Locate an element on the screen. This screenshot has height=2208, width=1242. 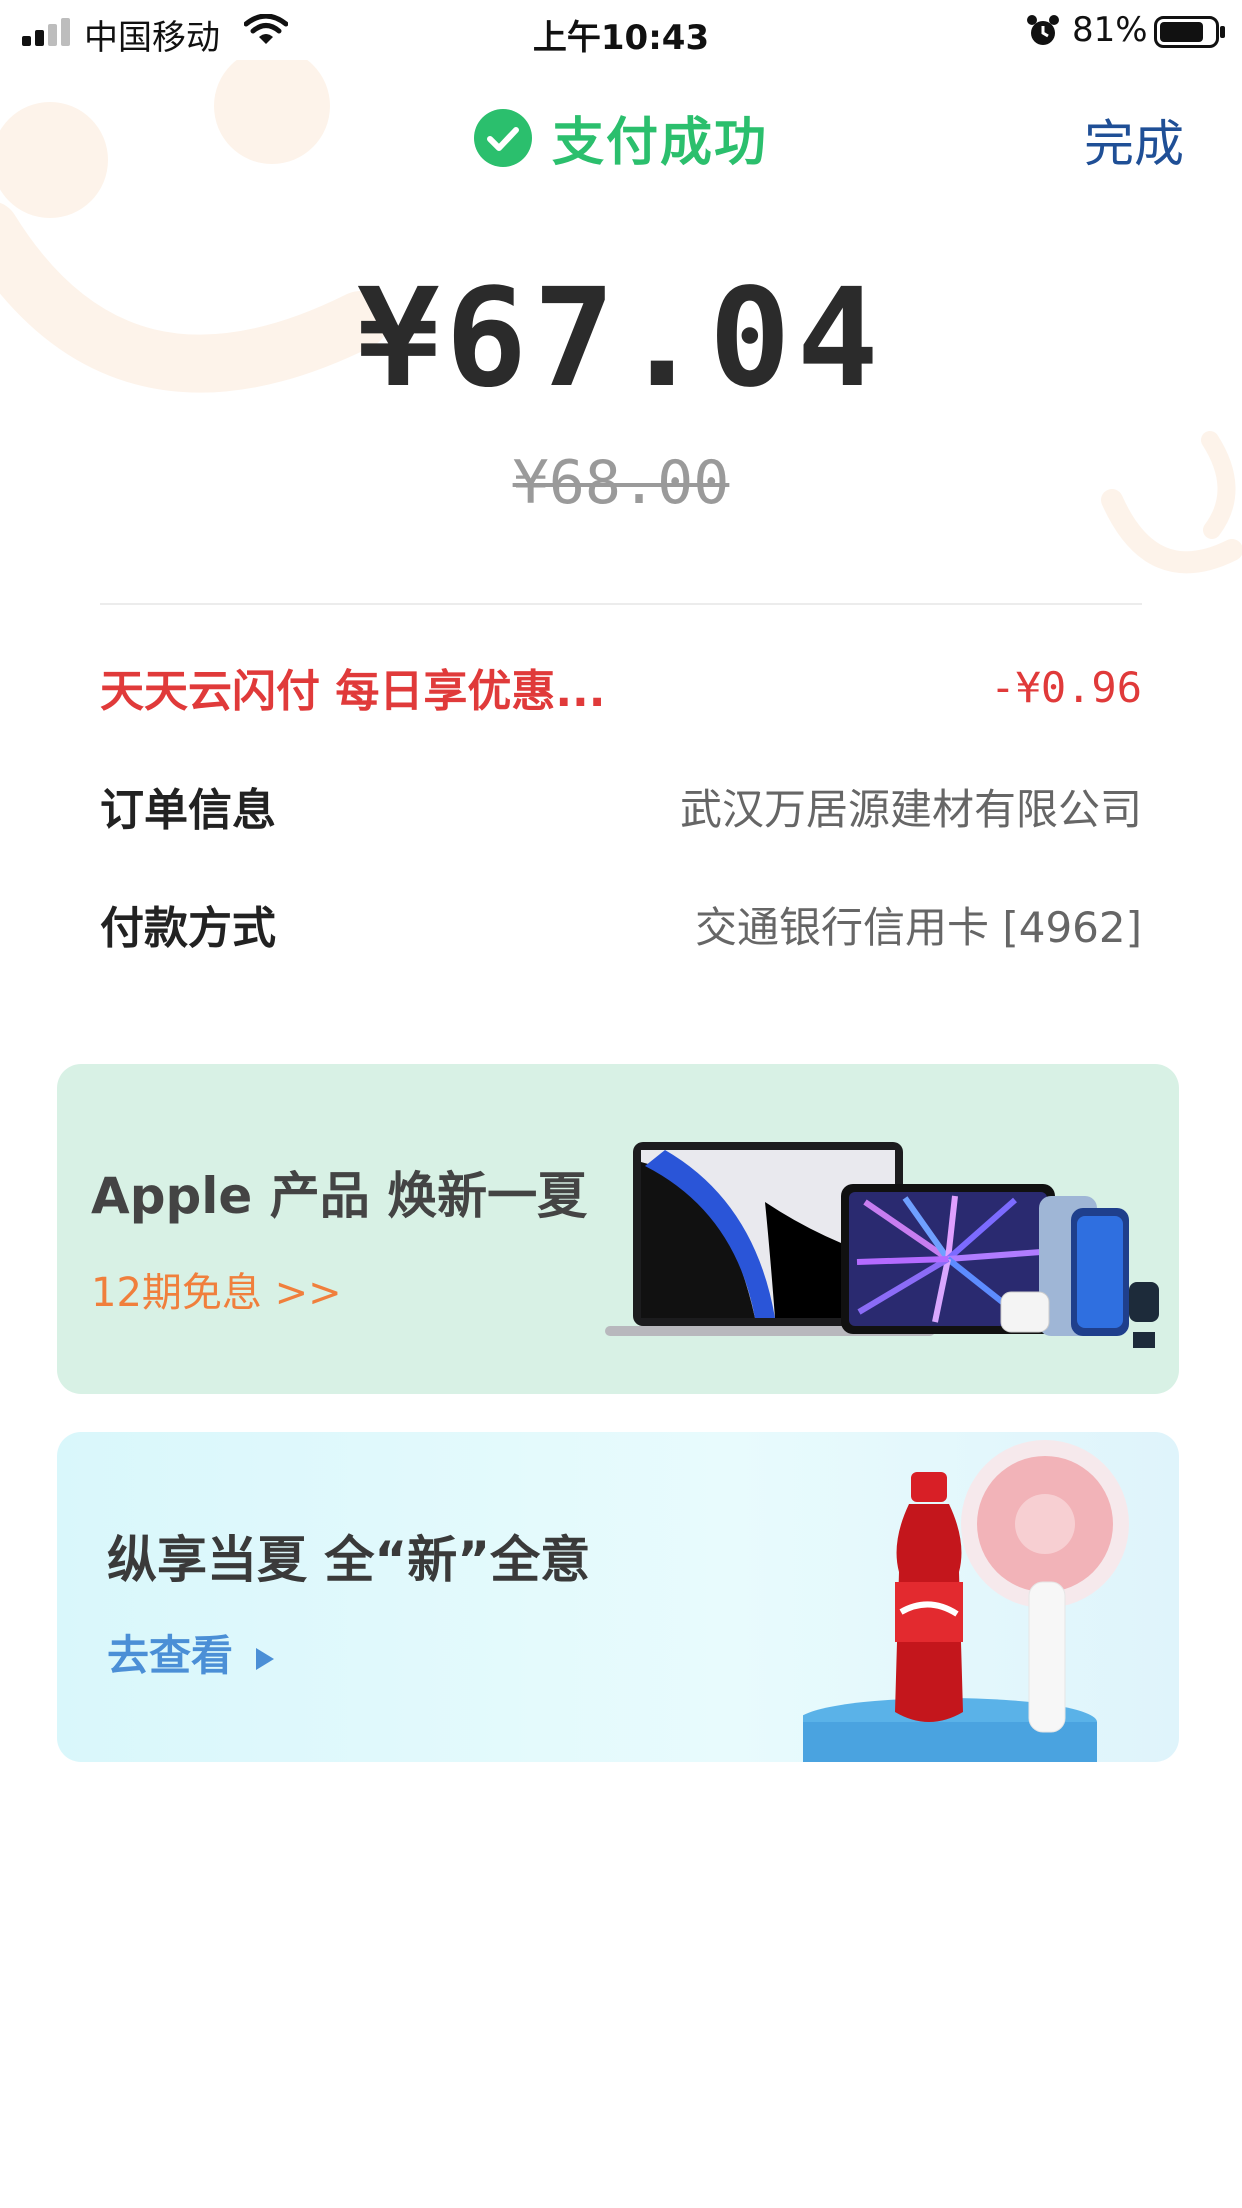
alarm-icon is located at coordinates (1043, 30).